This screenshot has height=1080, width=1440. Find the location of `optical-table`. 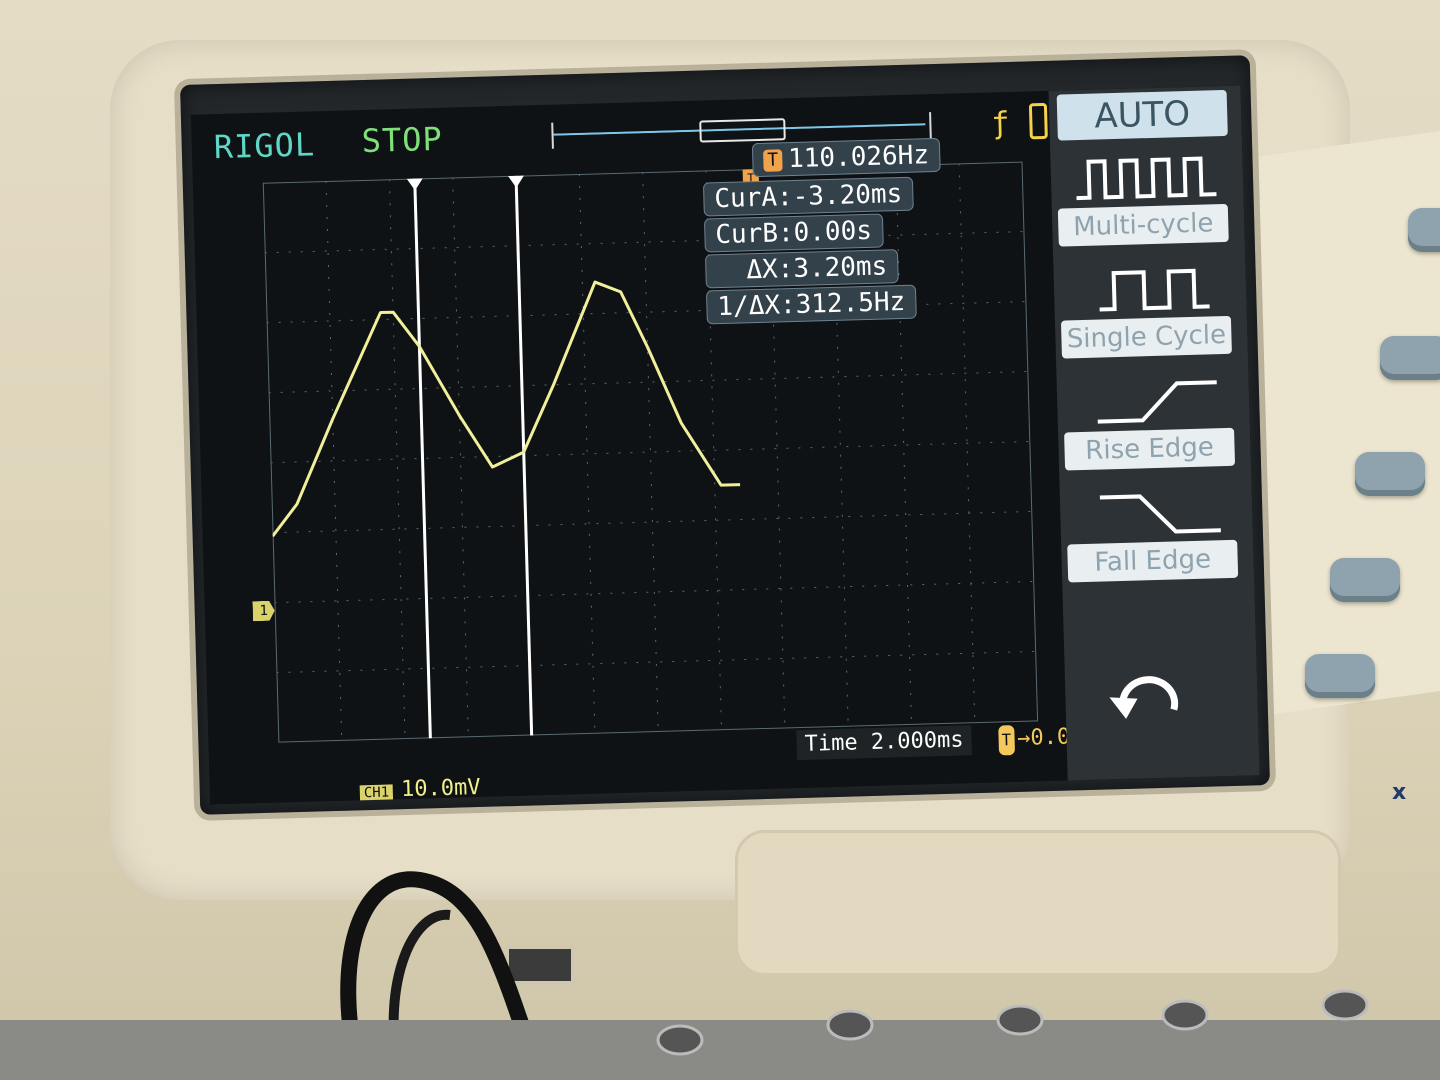

optical-table is located at coordinates (720, 1034).